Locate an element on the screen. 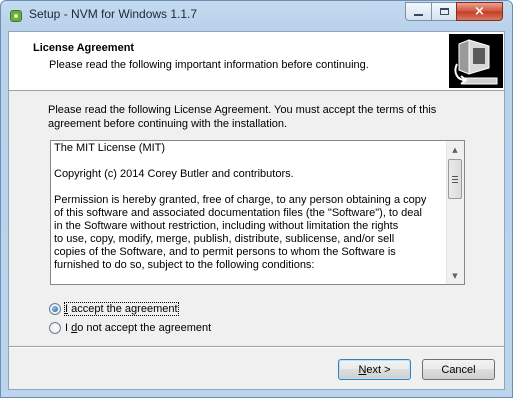  scroll-up-arrow-icon: ▲ is located at coordinates (455, 149).